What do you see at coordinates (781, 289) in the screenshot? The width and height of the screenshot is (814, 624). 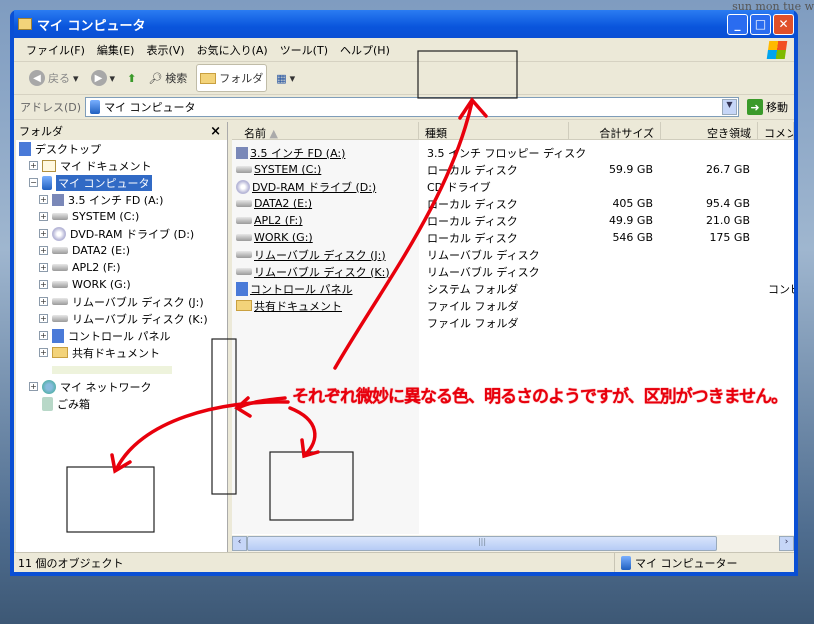 I see `comment: コンピュ` at bounding box center [781, 289].